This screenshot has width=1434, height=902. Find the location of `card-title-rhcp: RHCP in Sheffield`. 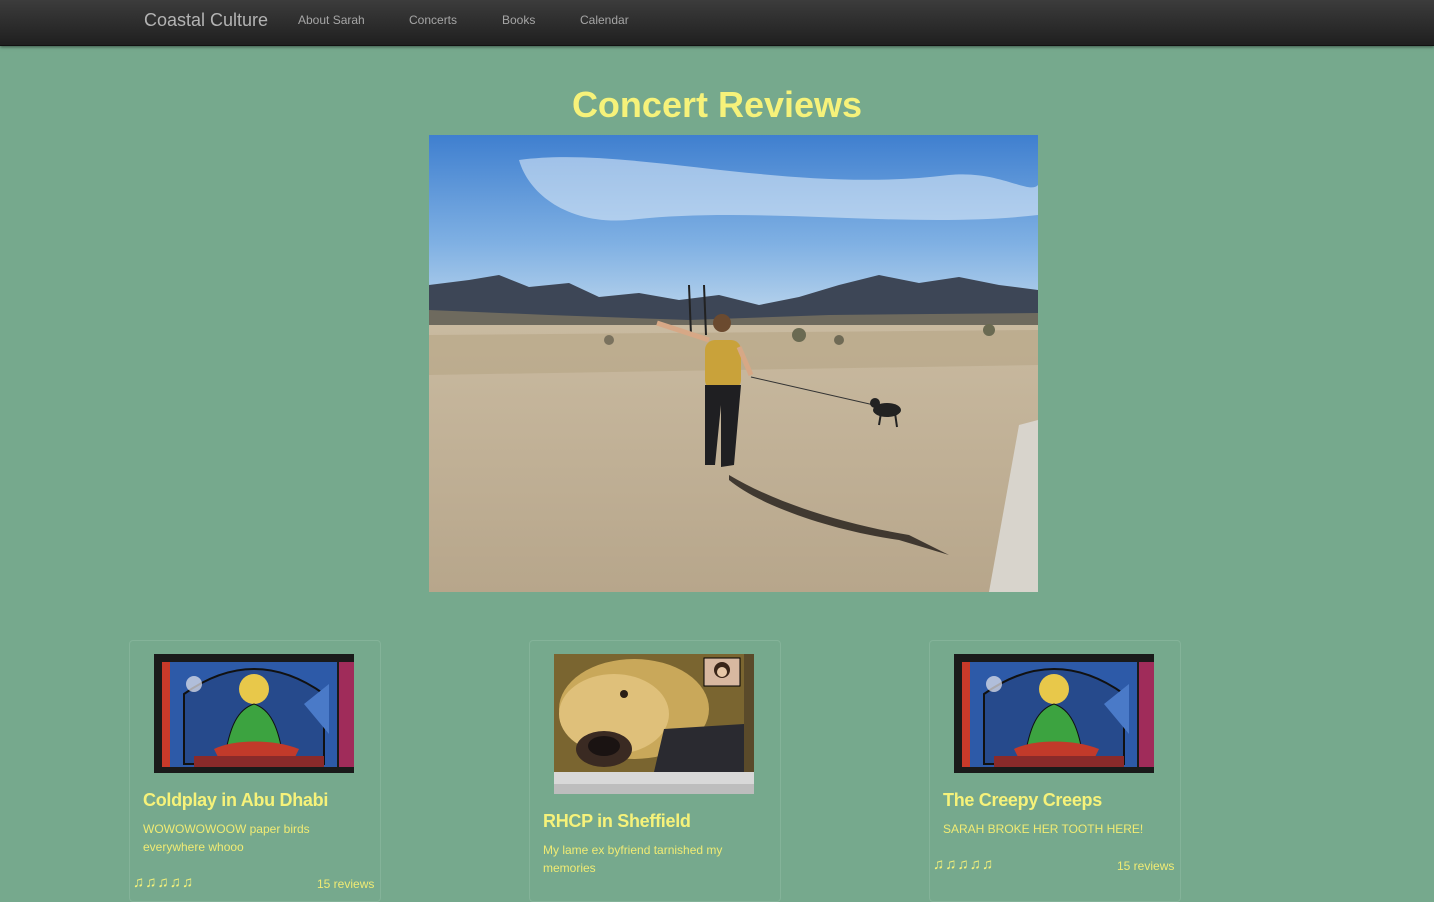

card-title-rhcp: RHCP in Sheffield is located at coordinates (617, 821).